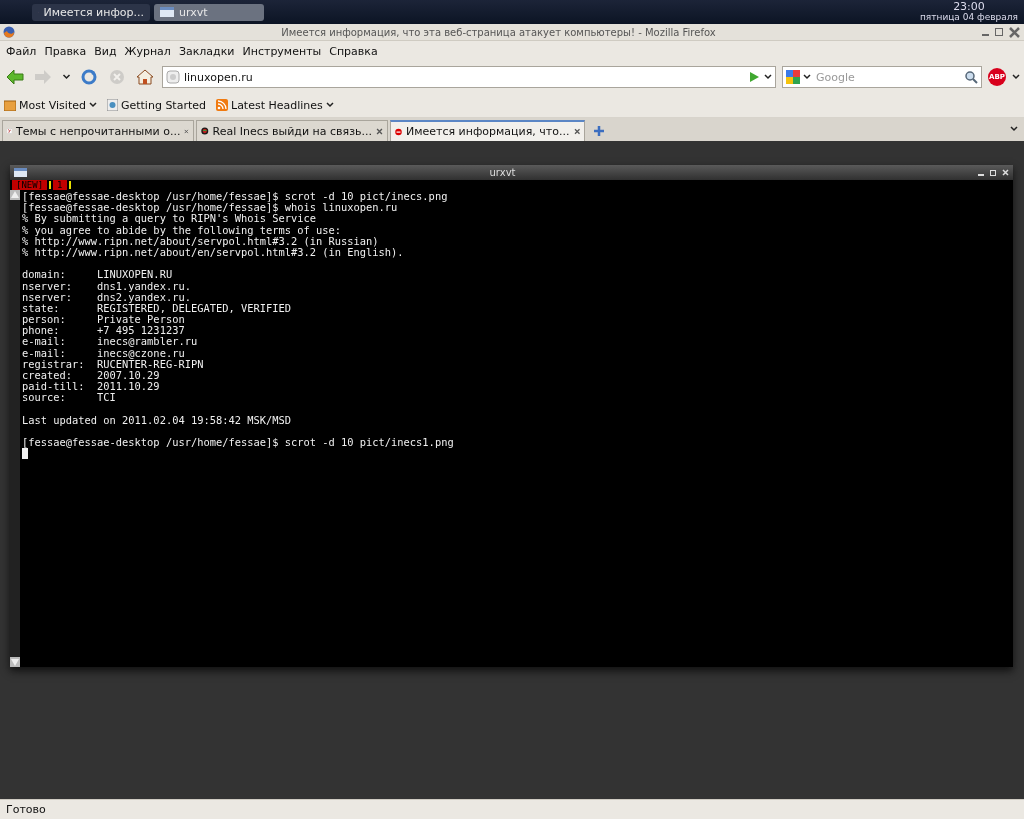  I want to click on terminal-line: nserver: dns1.yandex.ru., so click(107, 286).